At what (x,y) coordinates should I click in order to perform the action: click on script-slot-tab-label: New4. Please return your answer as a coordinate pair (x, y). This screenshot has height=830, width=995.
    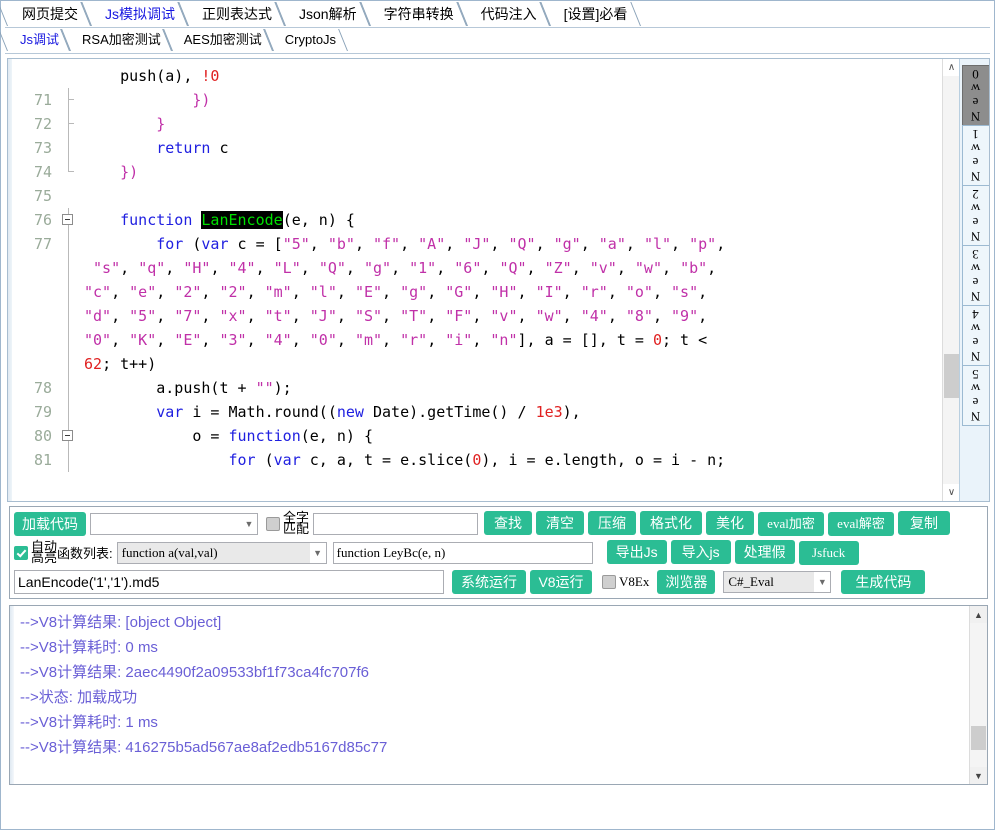
    Looking at the image, I should click on (975, 335).